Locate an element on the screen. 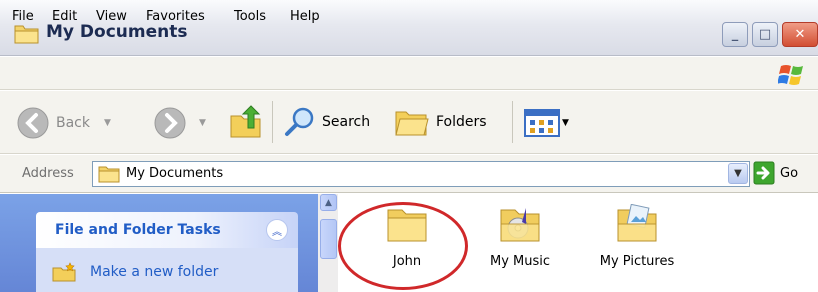 Image resolution: width=818 pixels, height=292 pixels. up-folder-button is located at coordinates (246, 122).